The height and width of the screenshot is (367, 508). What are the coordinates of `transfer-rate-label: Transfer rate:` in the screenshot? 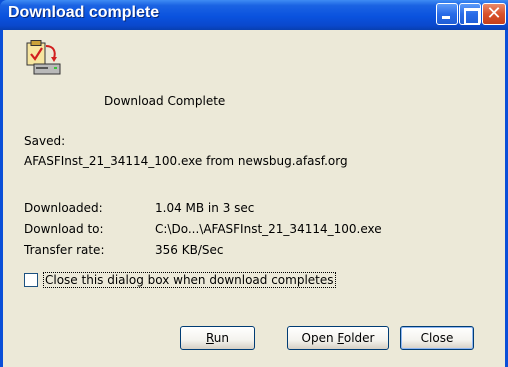 It's located at (64, 250).